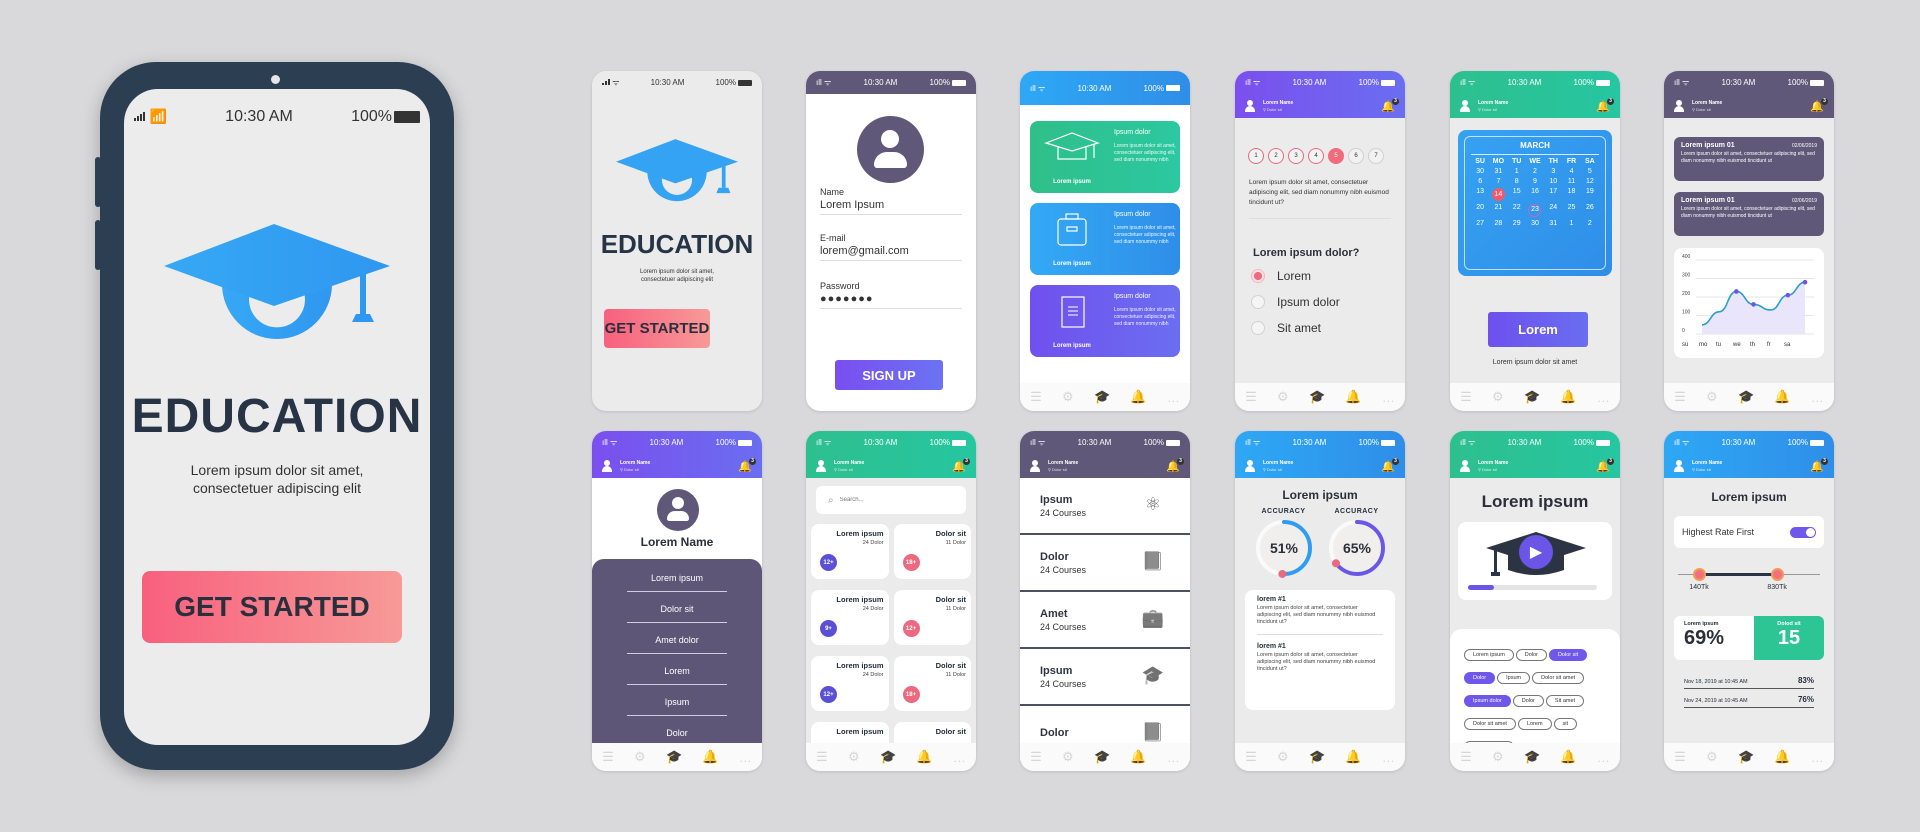  What do you see at coordinates (932, 617) in the screenshot?
I see `course-card: Dolor sit 11 Dolor 12+` at bounding box center [932, 617].